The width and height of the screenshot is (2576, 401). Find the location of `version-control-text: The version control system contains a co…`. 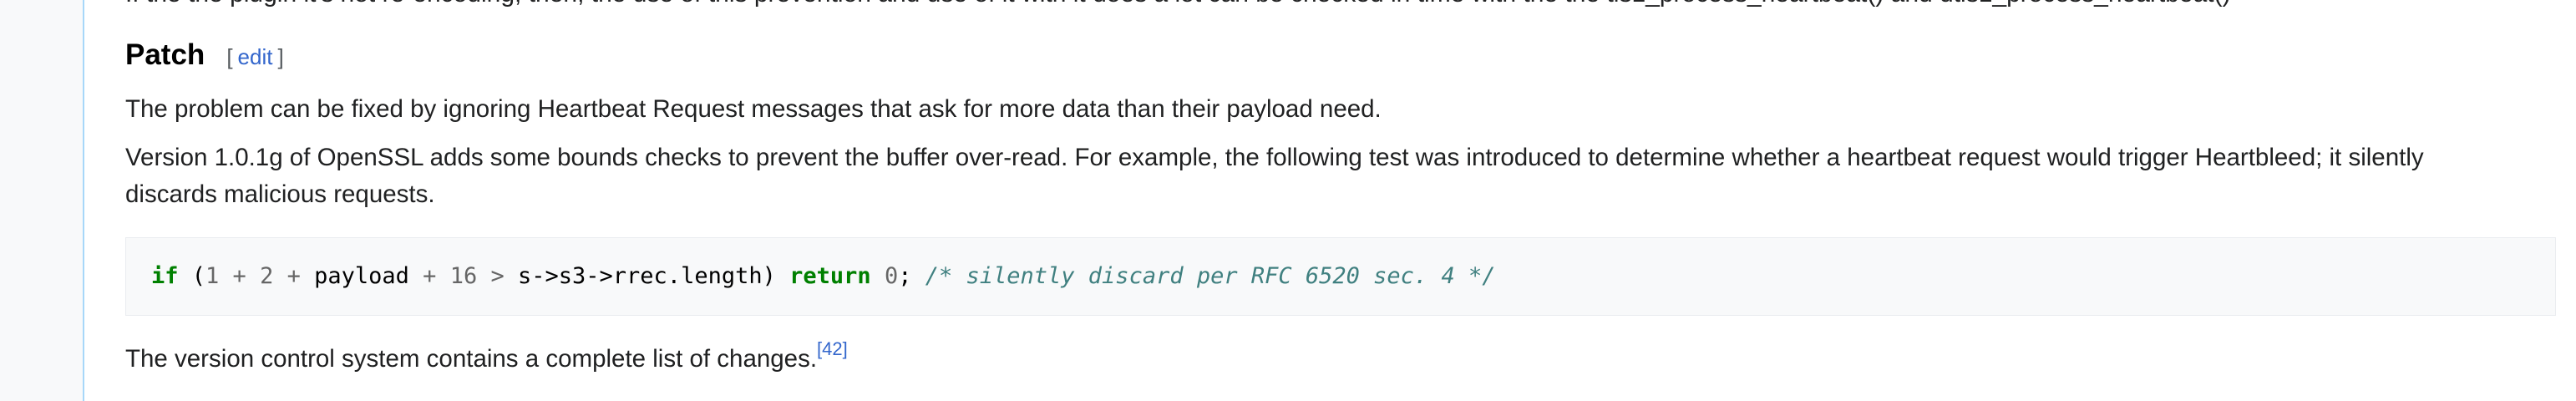

version-control-text: The version control system contains a co… is located at coordinates (472, 359).